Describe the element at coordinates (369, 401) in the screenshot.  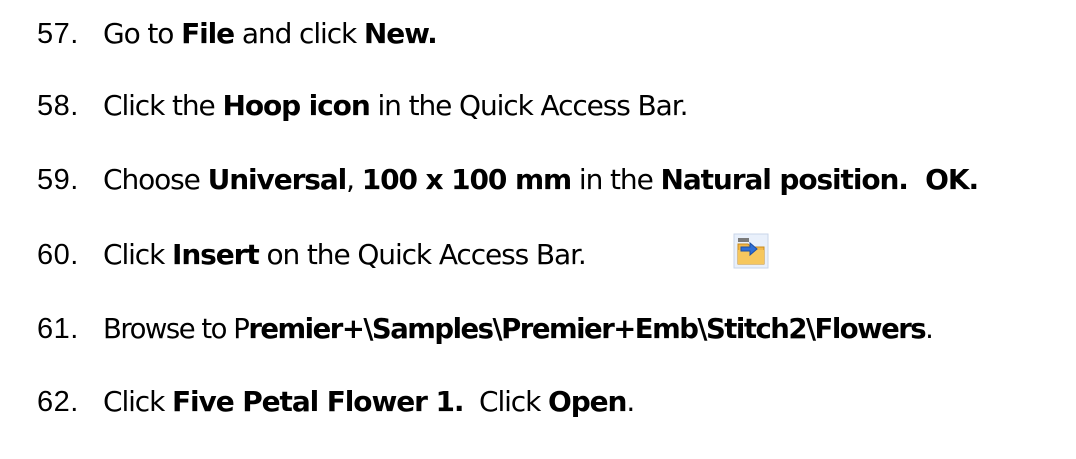
I see `step-text: Click Five Petal Flower 1. Click Open.` at that location.